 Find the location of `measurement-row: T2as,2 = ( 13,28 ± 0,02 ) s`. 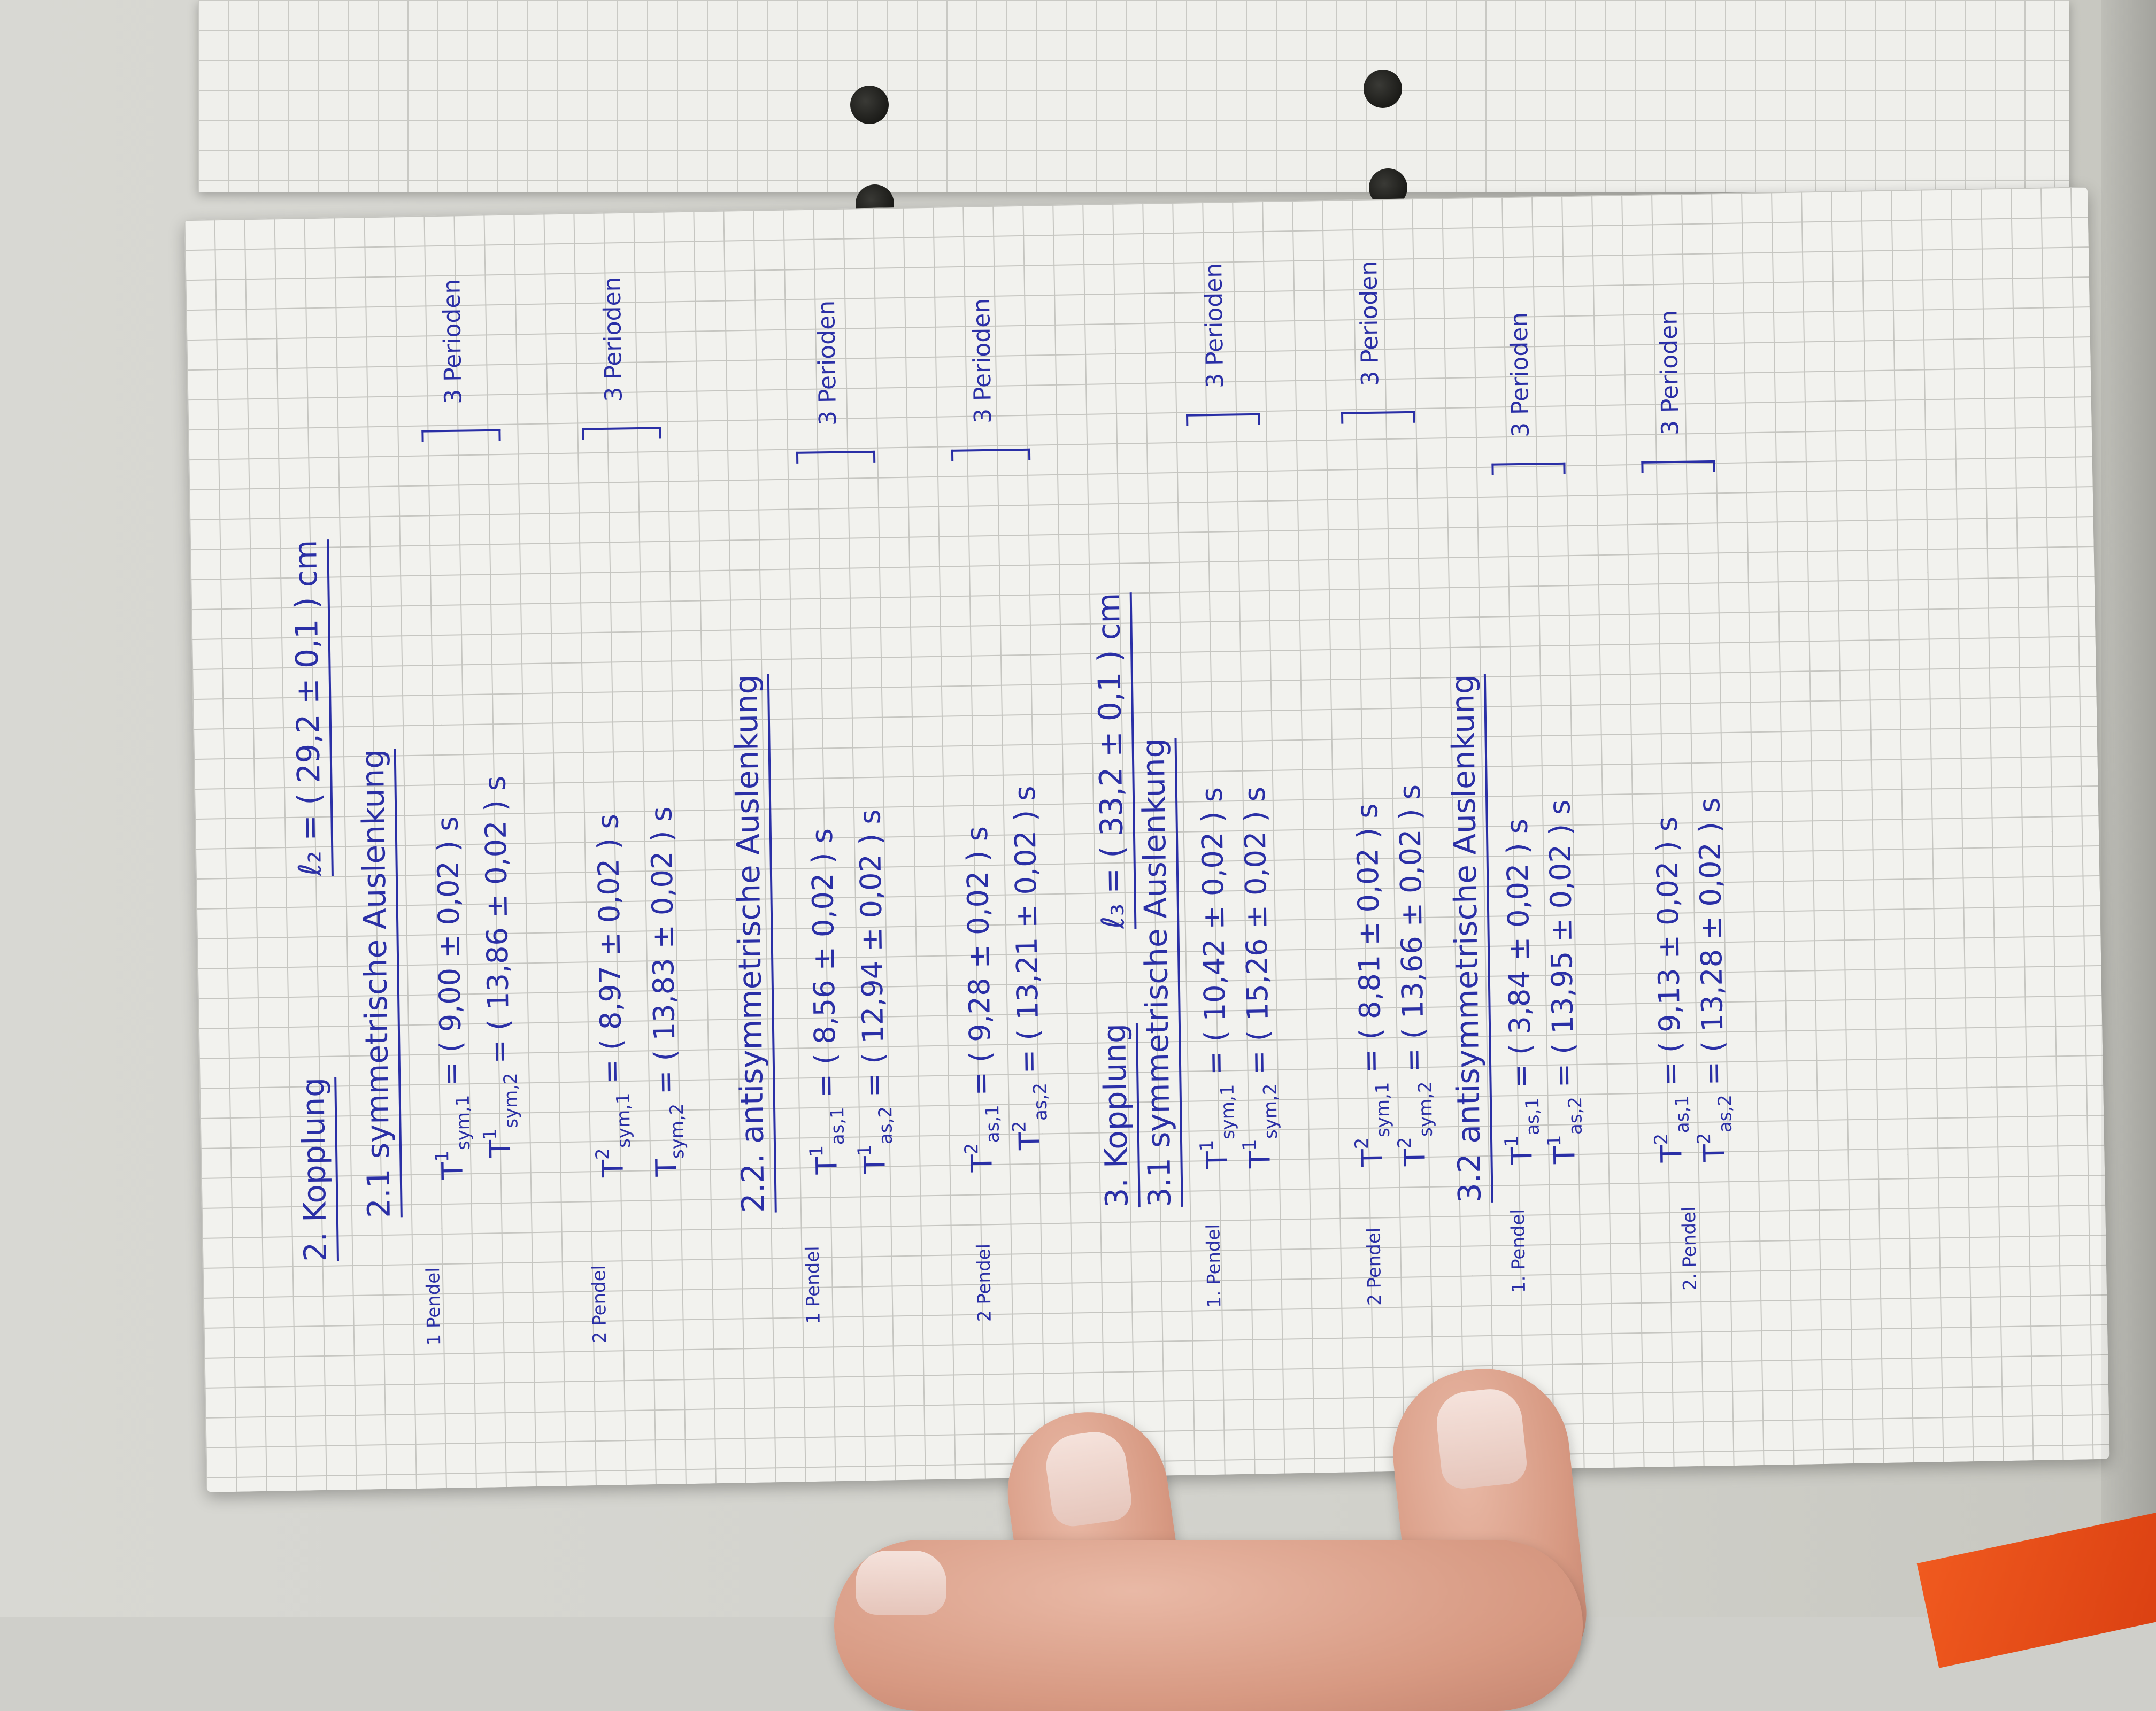

measurement-row: T2as,2 = ( 13,28 ± 0,02 ) s is located at coordinates (1712, 979).